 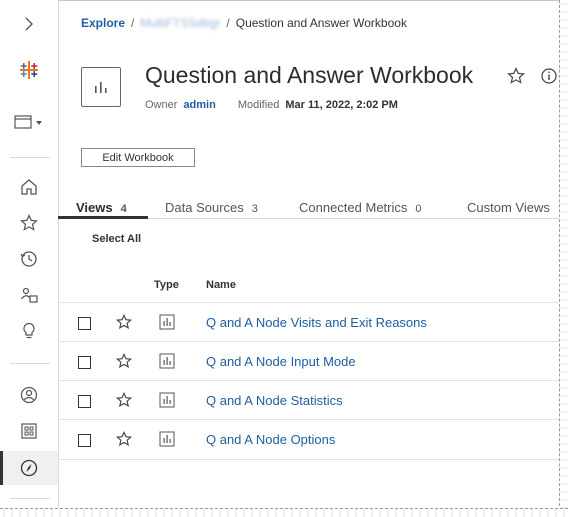 I want to click on lightbulb-icon, so click(x=29, y=330).